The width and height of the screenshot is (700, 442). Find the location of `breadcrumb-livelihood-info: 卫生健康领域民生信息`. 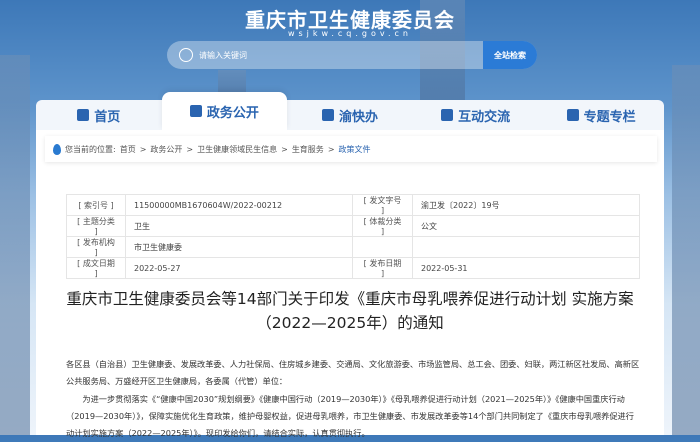

breadcrumb-livelihood-info: 卫生健康领域民生信息 is located at coordinates (237, 149).